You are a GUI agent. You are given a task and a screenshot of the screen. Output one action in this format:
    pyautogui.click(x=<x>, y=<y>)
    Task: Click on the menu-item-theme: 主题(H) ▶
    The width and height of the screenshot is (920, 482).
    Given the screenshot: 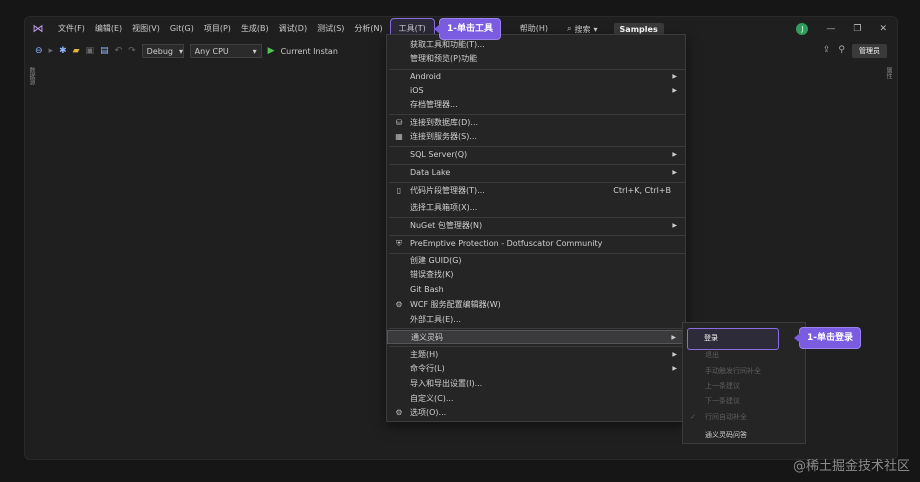 What is the action you would take?
    pyautogui.click(x=536, y=355)
    